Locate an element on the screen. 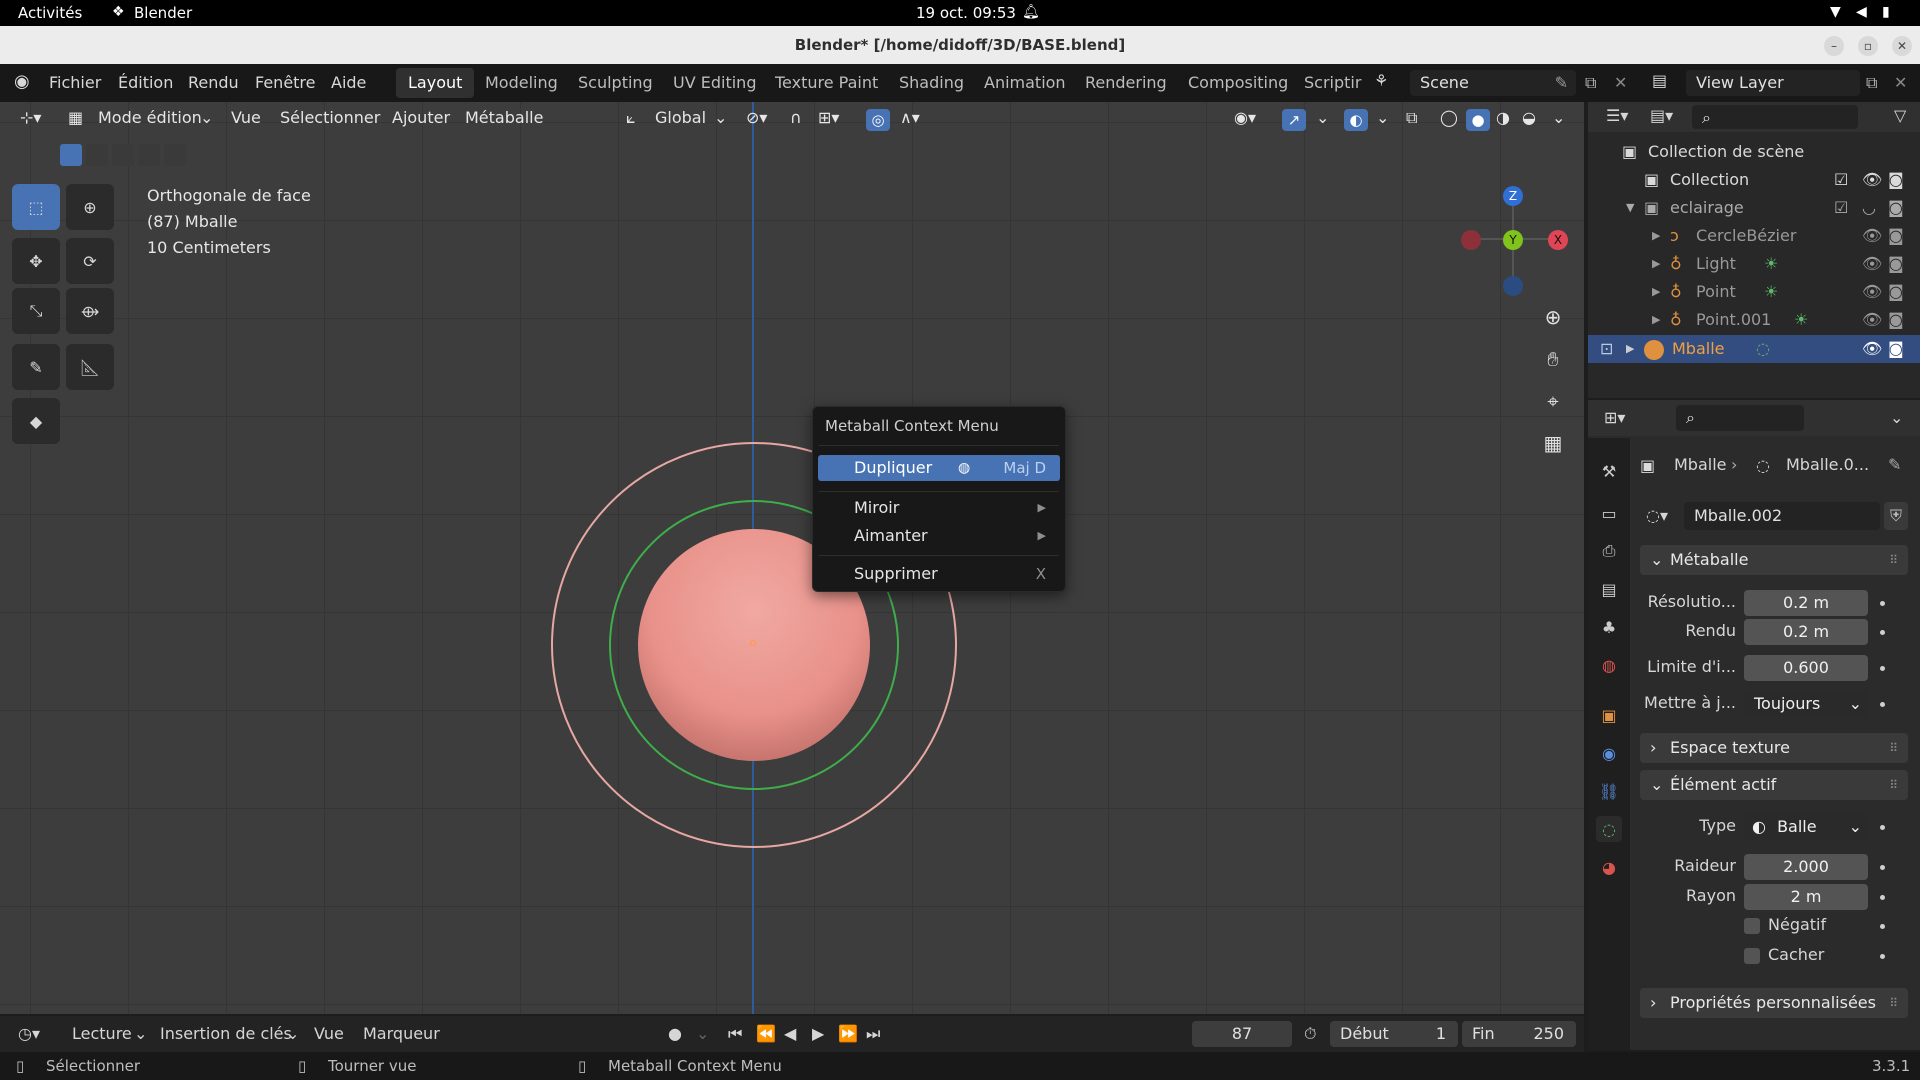  tab-shading: Shading is located at coordinates (931, 83).